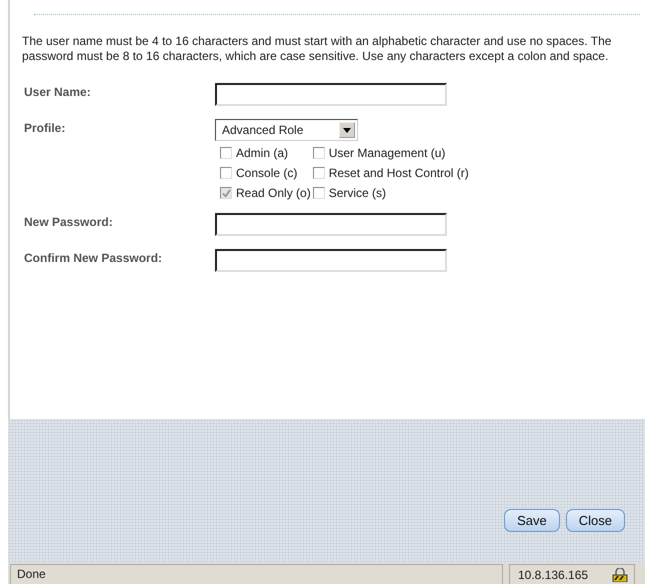 Image resolution: width=645 pixels, height=584 pixels. I want to click on caret-icon, so click(347, 130).